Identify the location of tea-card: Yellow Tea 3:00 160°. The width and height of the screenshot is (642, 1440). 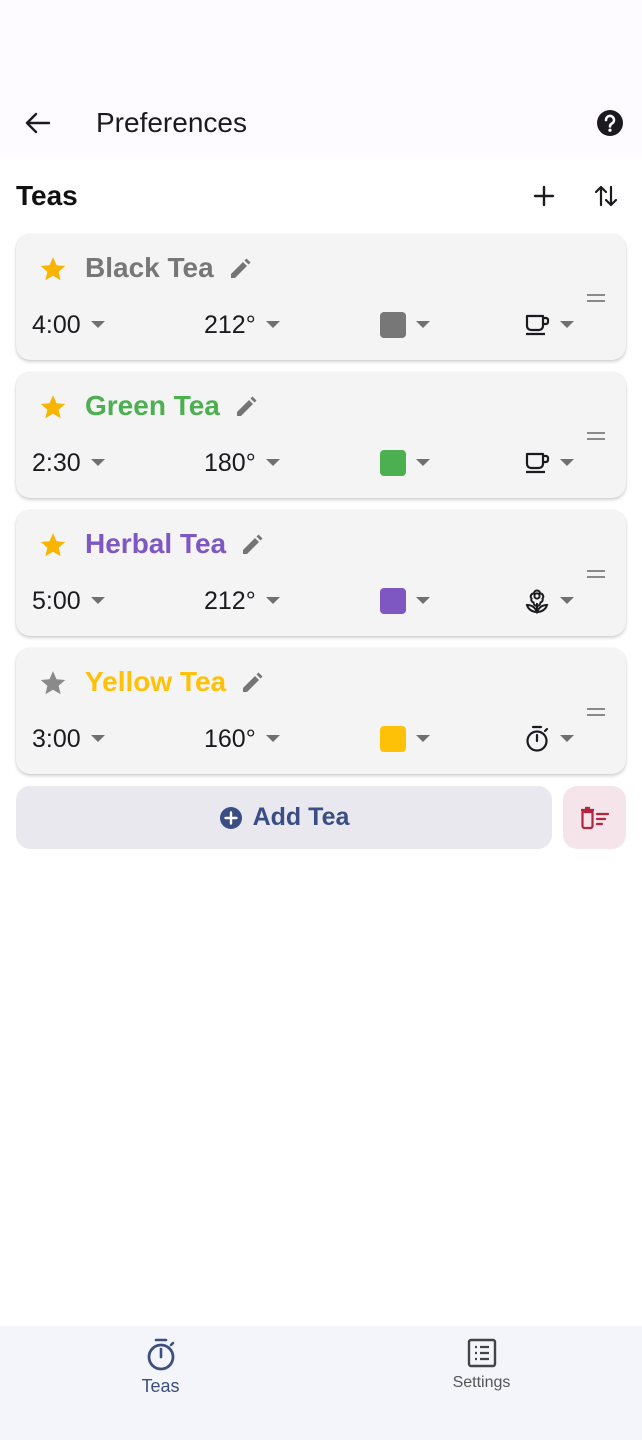
(321, 711).